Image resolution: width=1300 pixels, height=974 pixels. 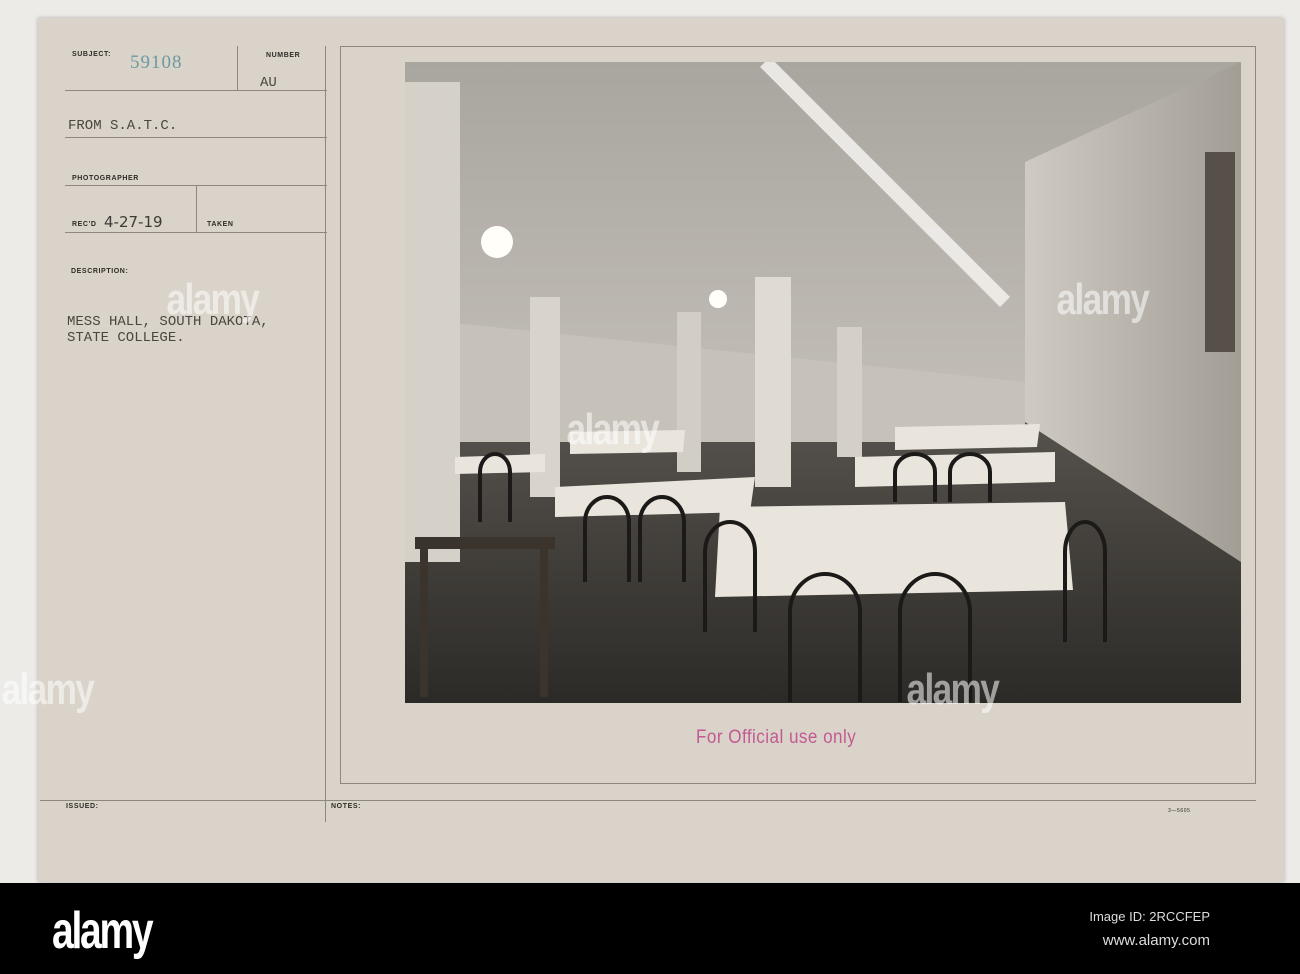 I want to click on number-label: NUMBER, so click(x=283, y=55).